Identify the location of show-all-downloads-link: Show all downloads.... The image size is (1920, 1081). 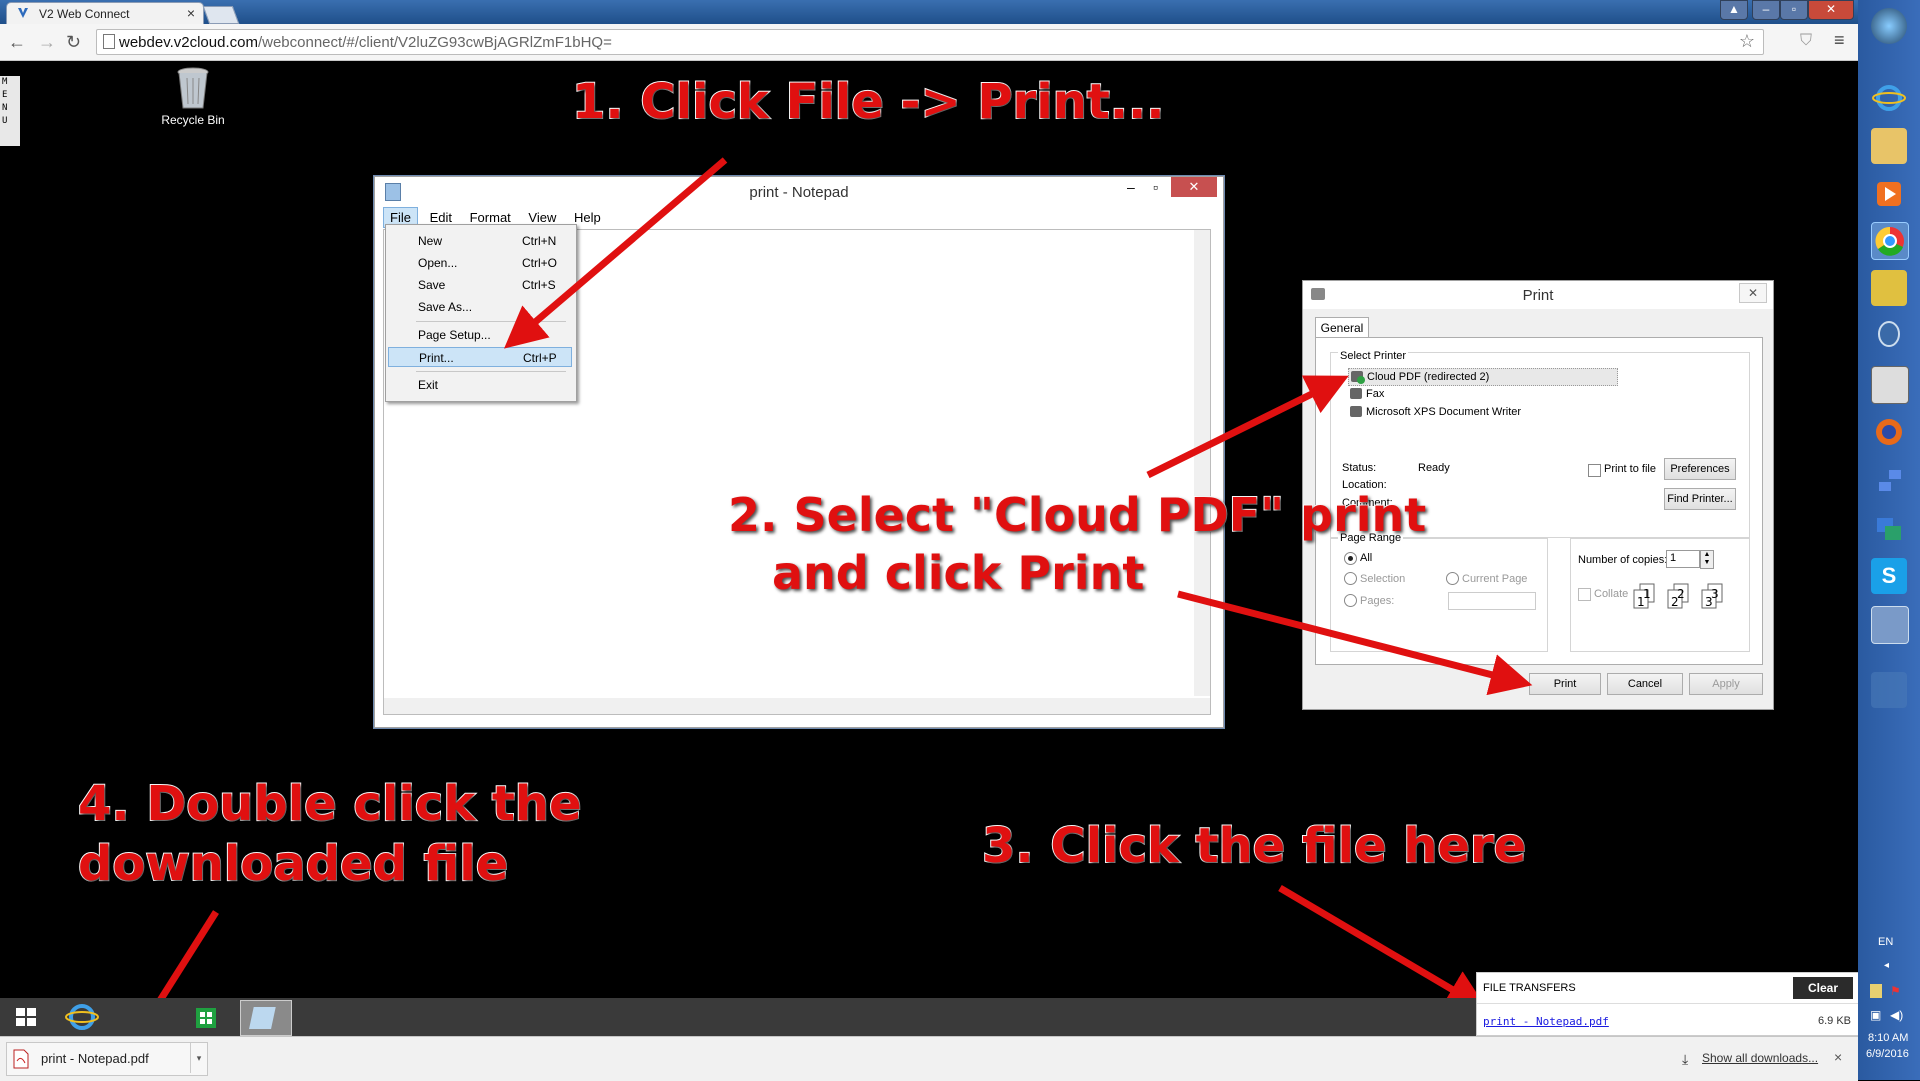
(1760, 1058).